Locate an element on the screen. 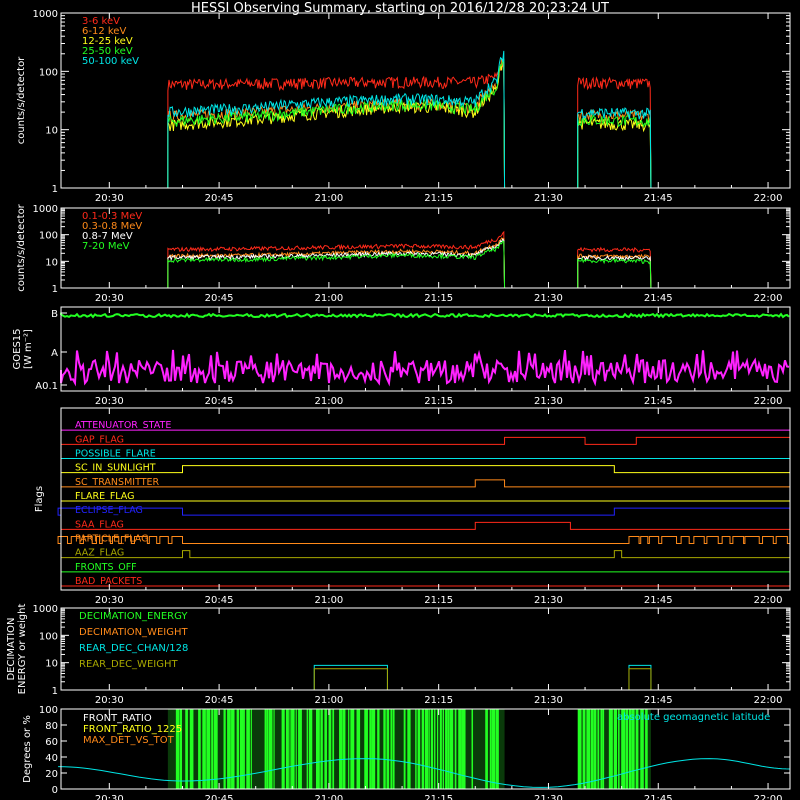 The image size is (800, 800). decimation-ylabel: DECIMATION is located at coordinates (11, 648).